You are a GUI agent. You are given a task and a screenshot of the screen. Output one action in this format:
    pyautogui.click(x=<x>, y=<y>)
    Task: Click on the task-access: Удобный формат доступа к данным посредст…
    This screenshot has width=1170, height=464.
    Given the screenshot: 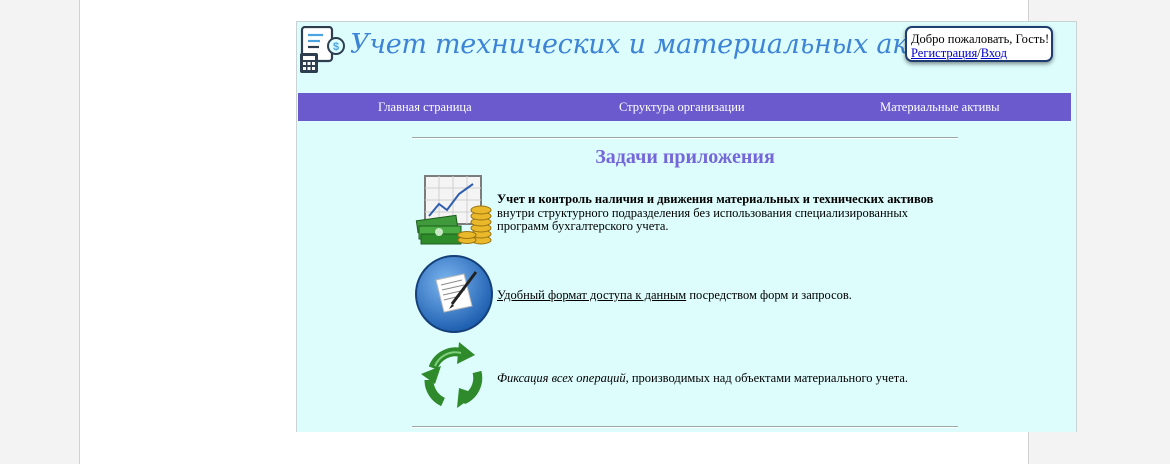 What is the action you would take?
    pyautogui.click(x=717, y=295)
    